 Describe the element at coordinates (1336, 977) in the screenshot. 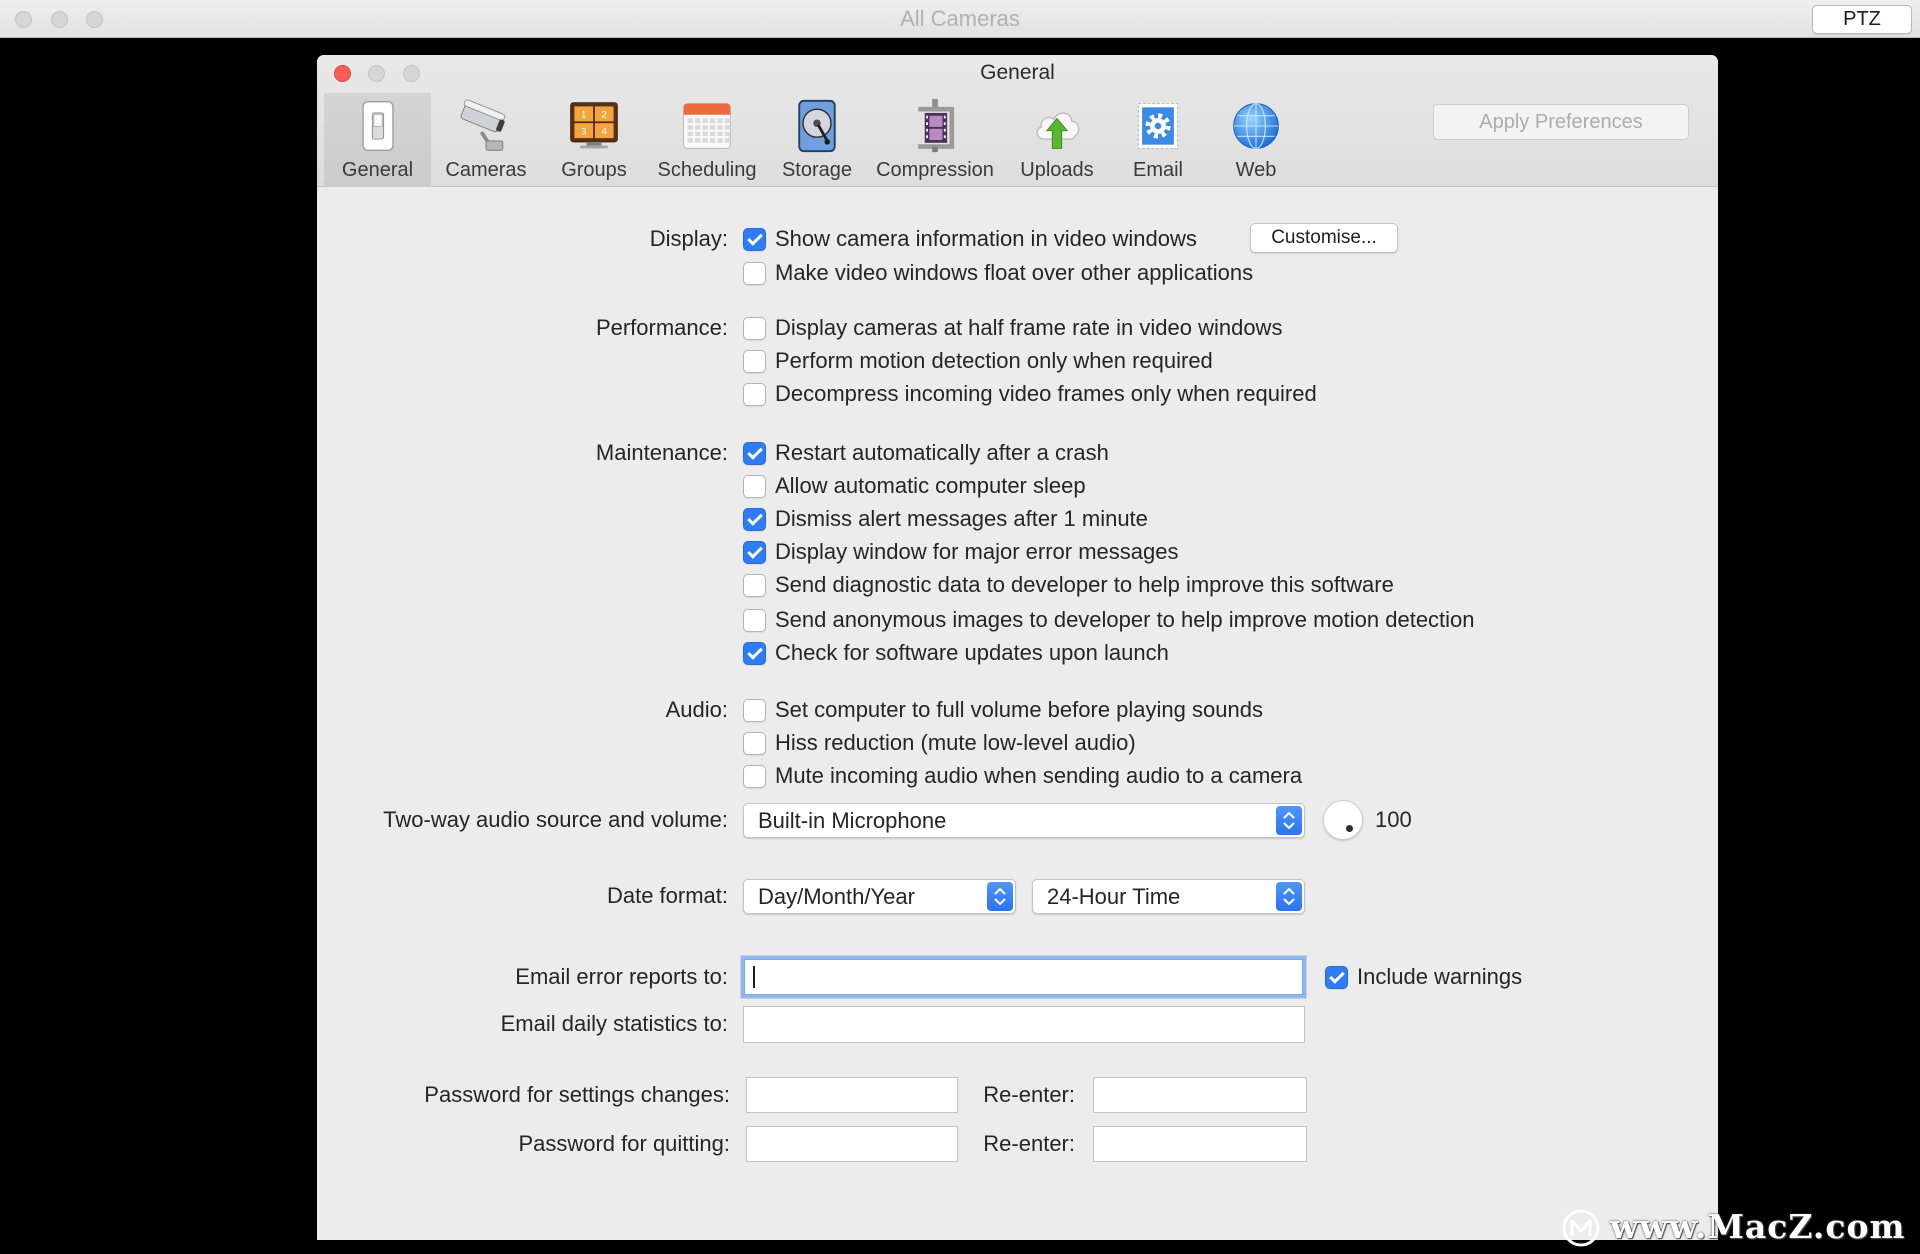

I see `include-warnings-checkbox` at that location.